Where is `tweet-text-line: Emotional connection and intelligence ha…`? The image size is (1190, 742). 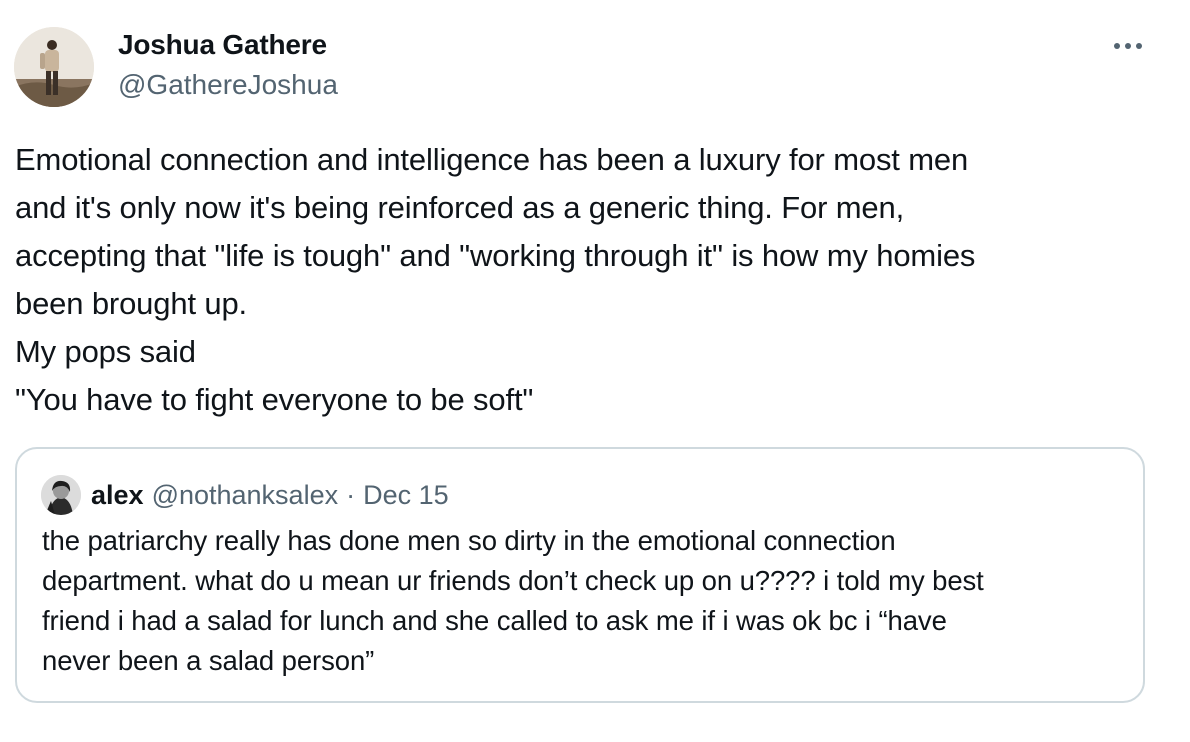
tweet-text-line: Emotional connection and intelligence ha… is located at coordinates (492, 159).